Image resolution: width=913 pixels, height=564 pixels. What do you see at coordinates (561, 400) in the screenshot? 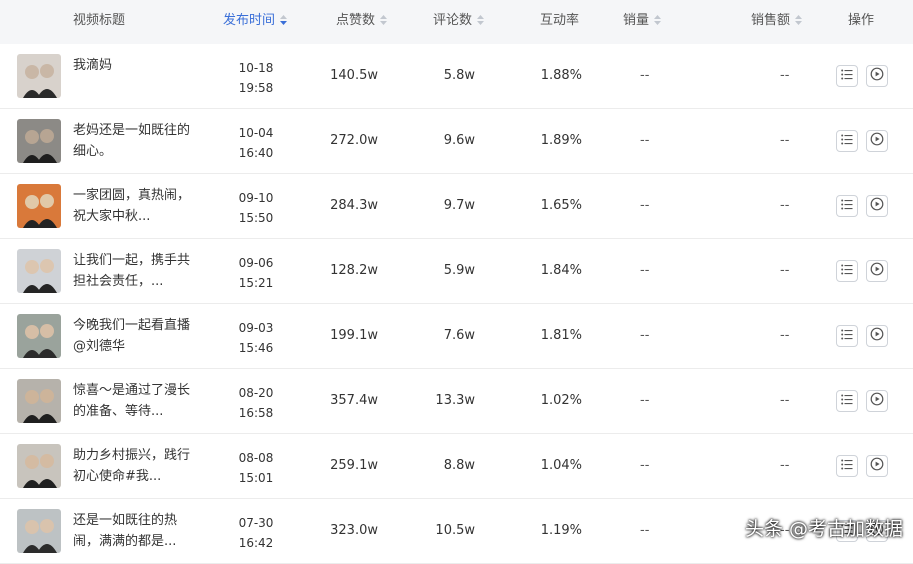
I see `engagement-value: 1.02%` at bounding box center [561, 400].